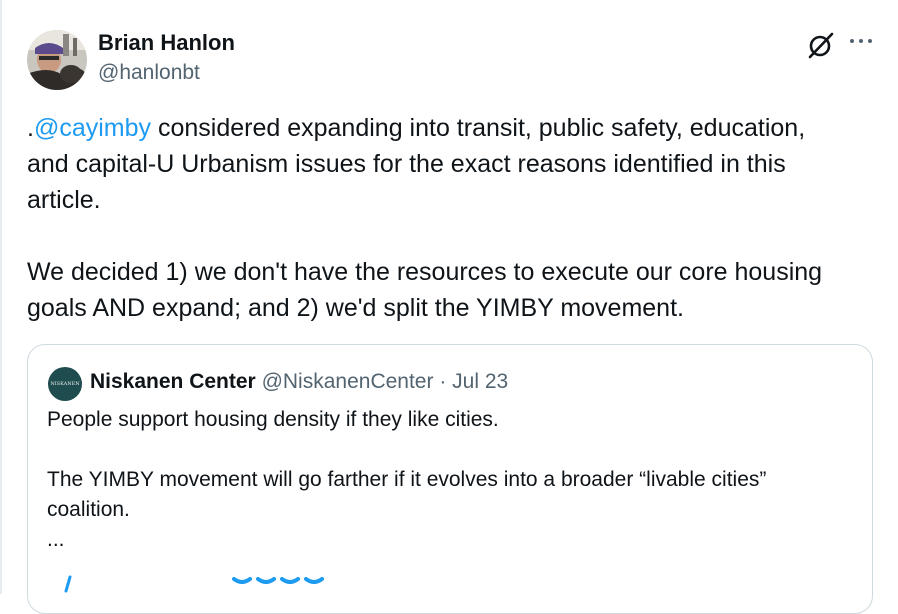  Describe the element at coordinates (92, 128) in the screenshot. I see `mention-link: @cayimby` at that location.